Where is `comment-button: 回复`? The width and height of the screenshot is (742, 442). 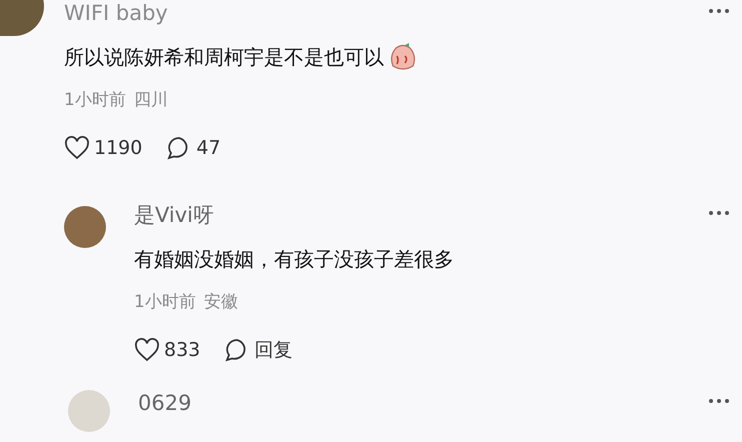 comment-button: 回复 is located at coordinates (258, 350).